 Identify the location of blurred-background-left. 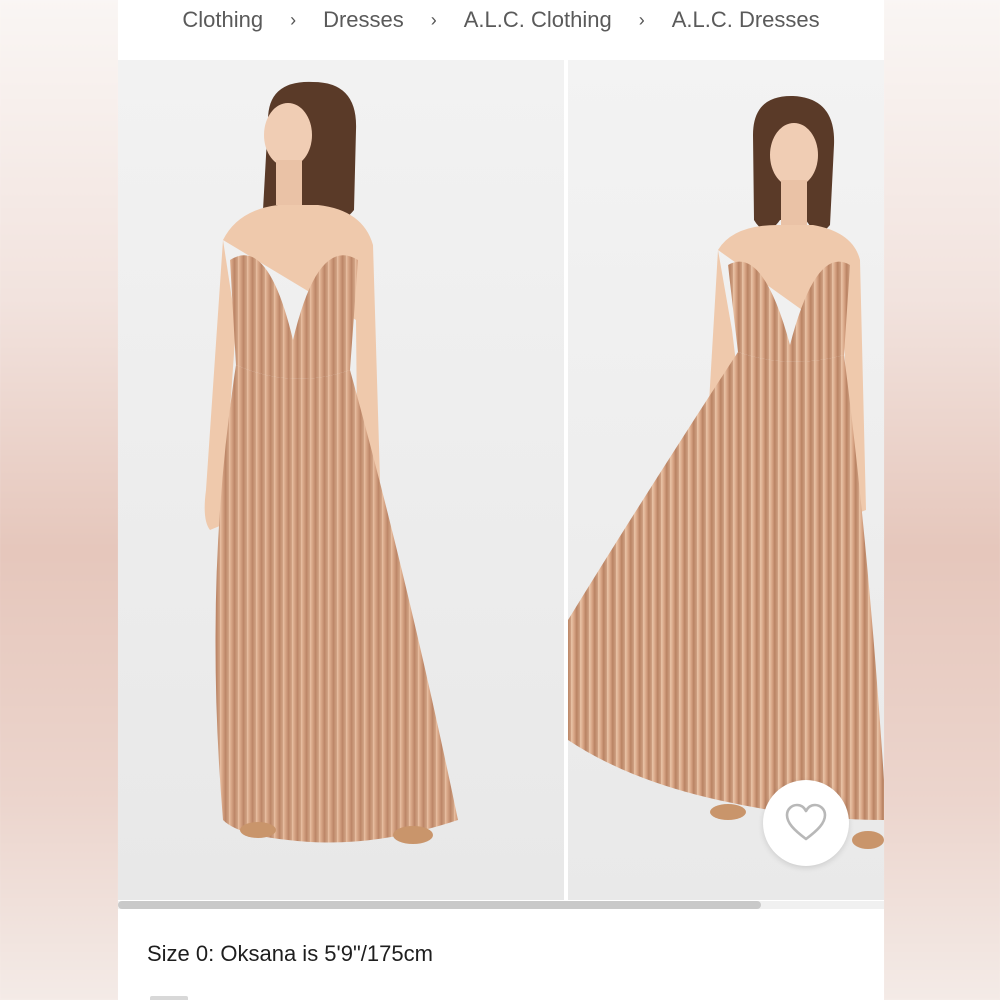
(59, 500).